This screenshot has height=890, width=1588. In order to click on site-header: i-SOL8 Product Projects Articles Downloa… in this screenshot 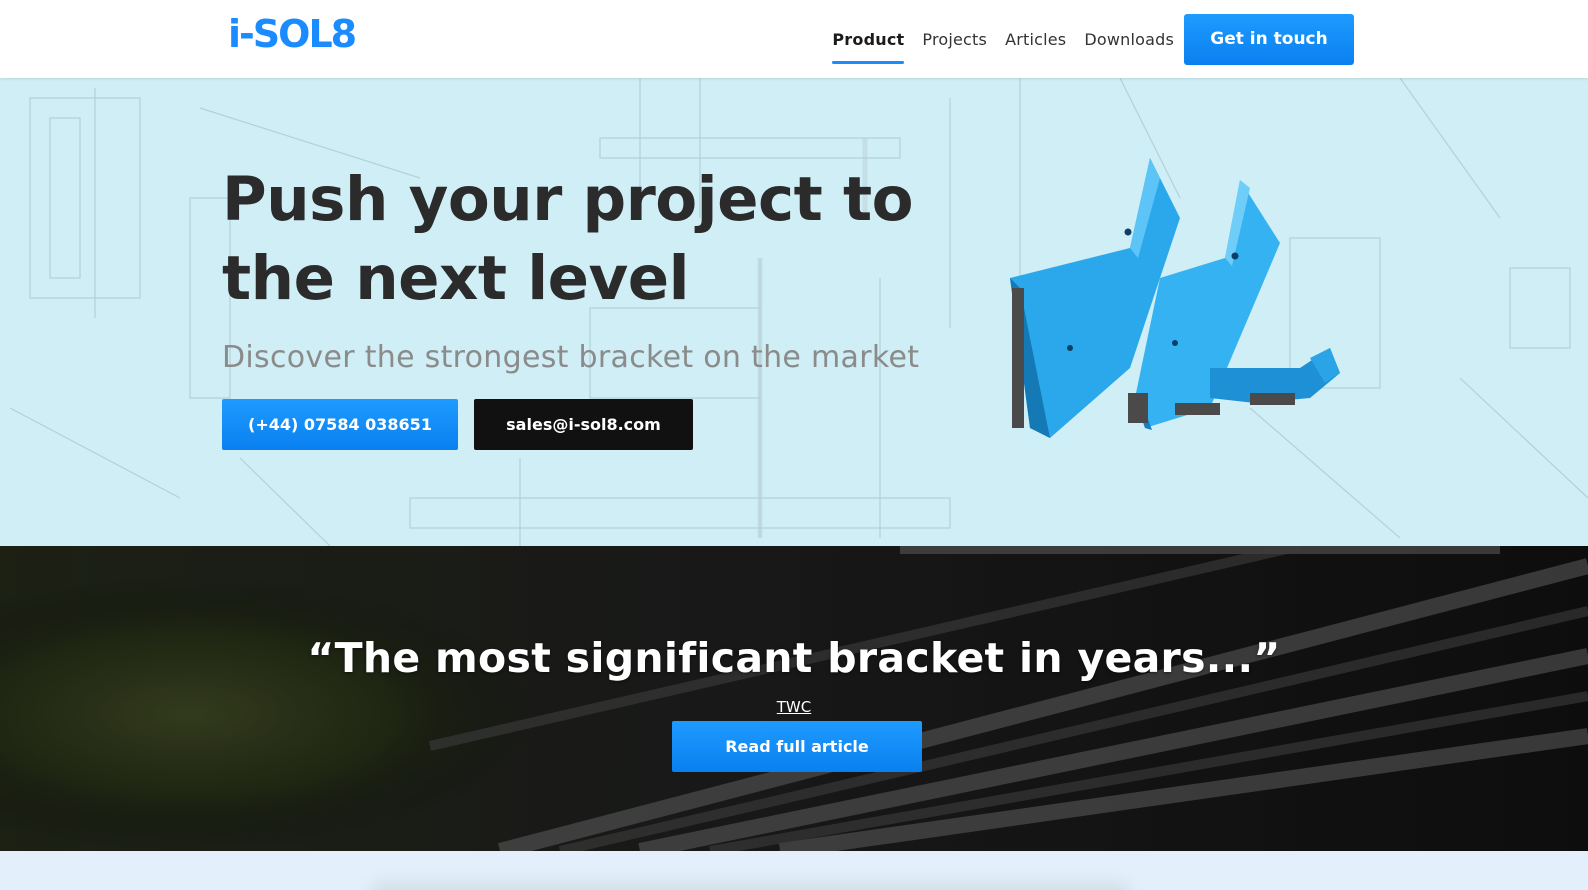, I will do `click(794, 39)`.